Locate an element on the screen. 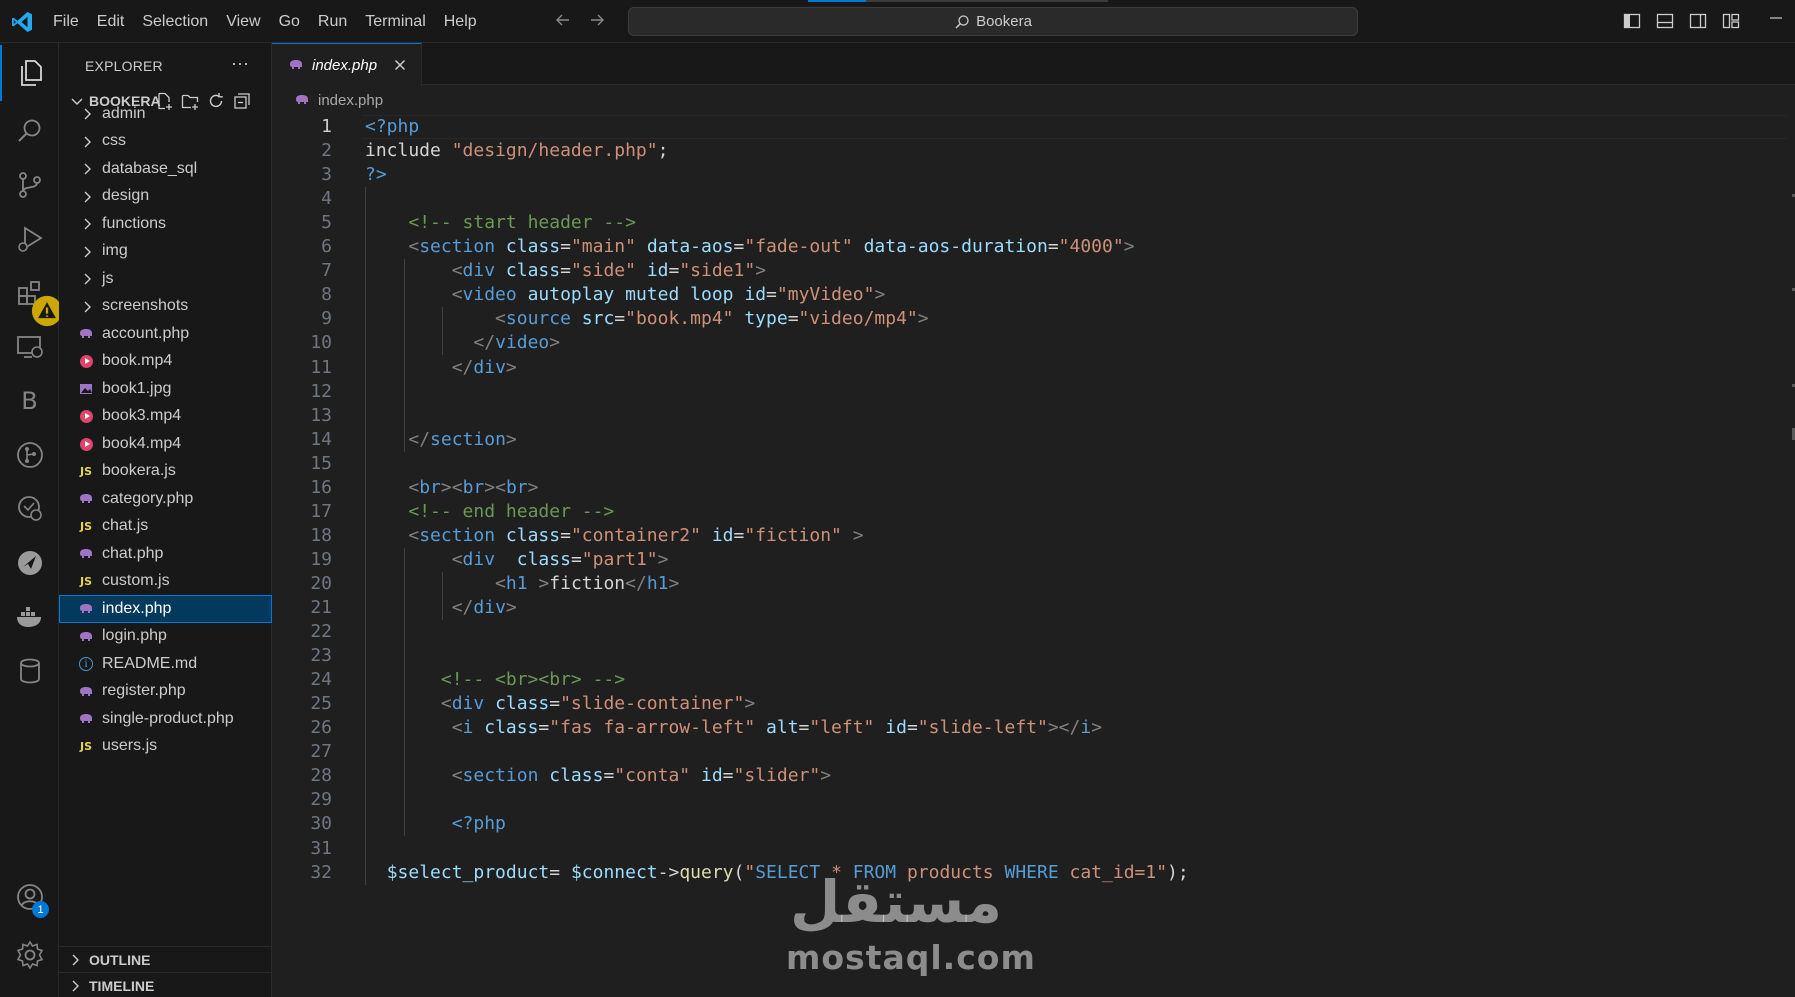 This screenshot has width=1795, height=997. activity-remote-explorer is located at coordinates (29, 347).